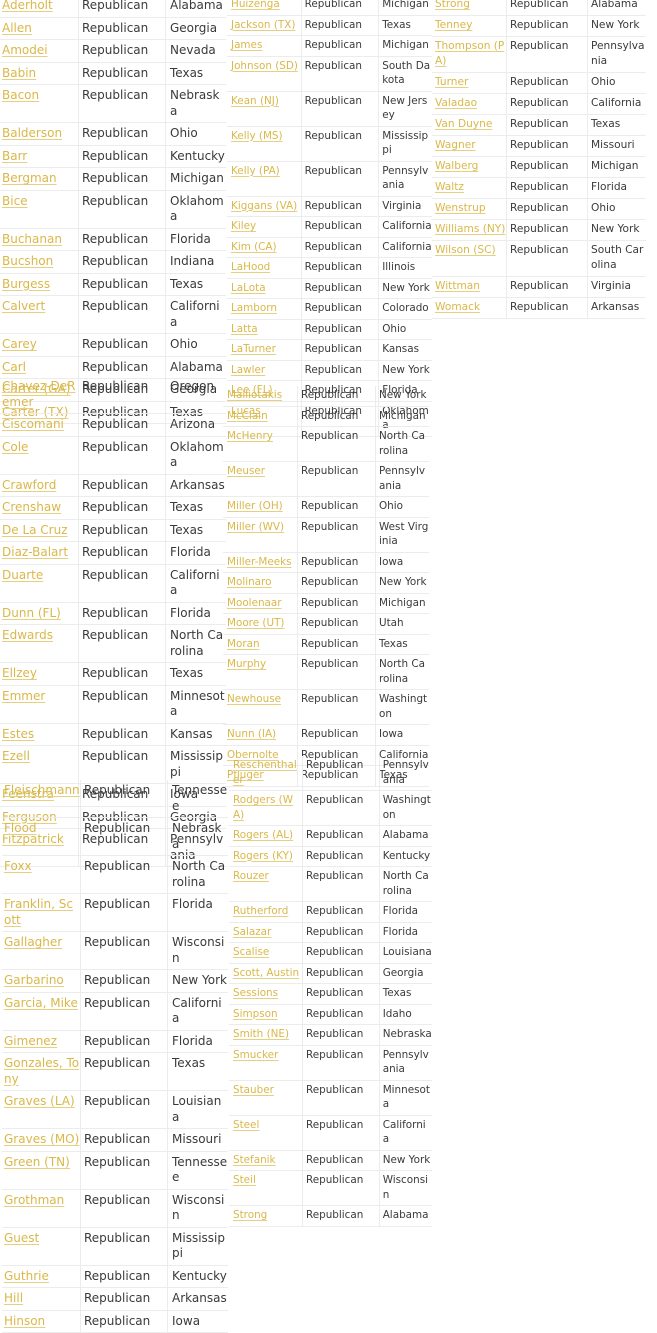 The width and height of the screenshot is (657, 1333). What do you see at coordinates (21, 1238) in the screenshot?
I see `member-name-link: Guest` at bounding box center [21, 1238].